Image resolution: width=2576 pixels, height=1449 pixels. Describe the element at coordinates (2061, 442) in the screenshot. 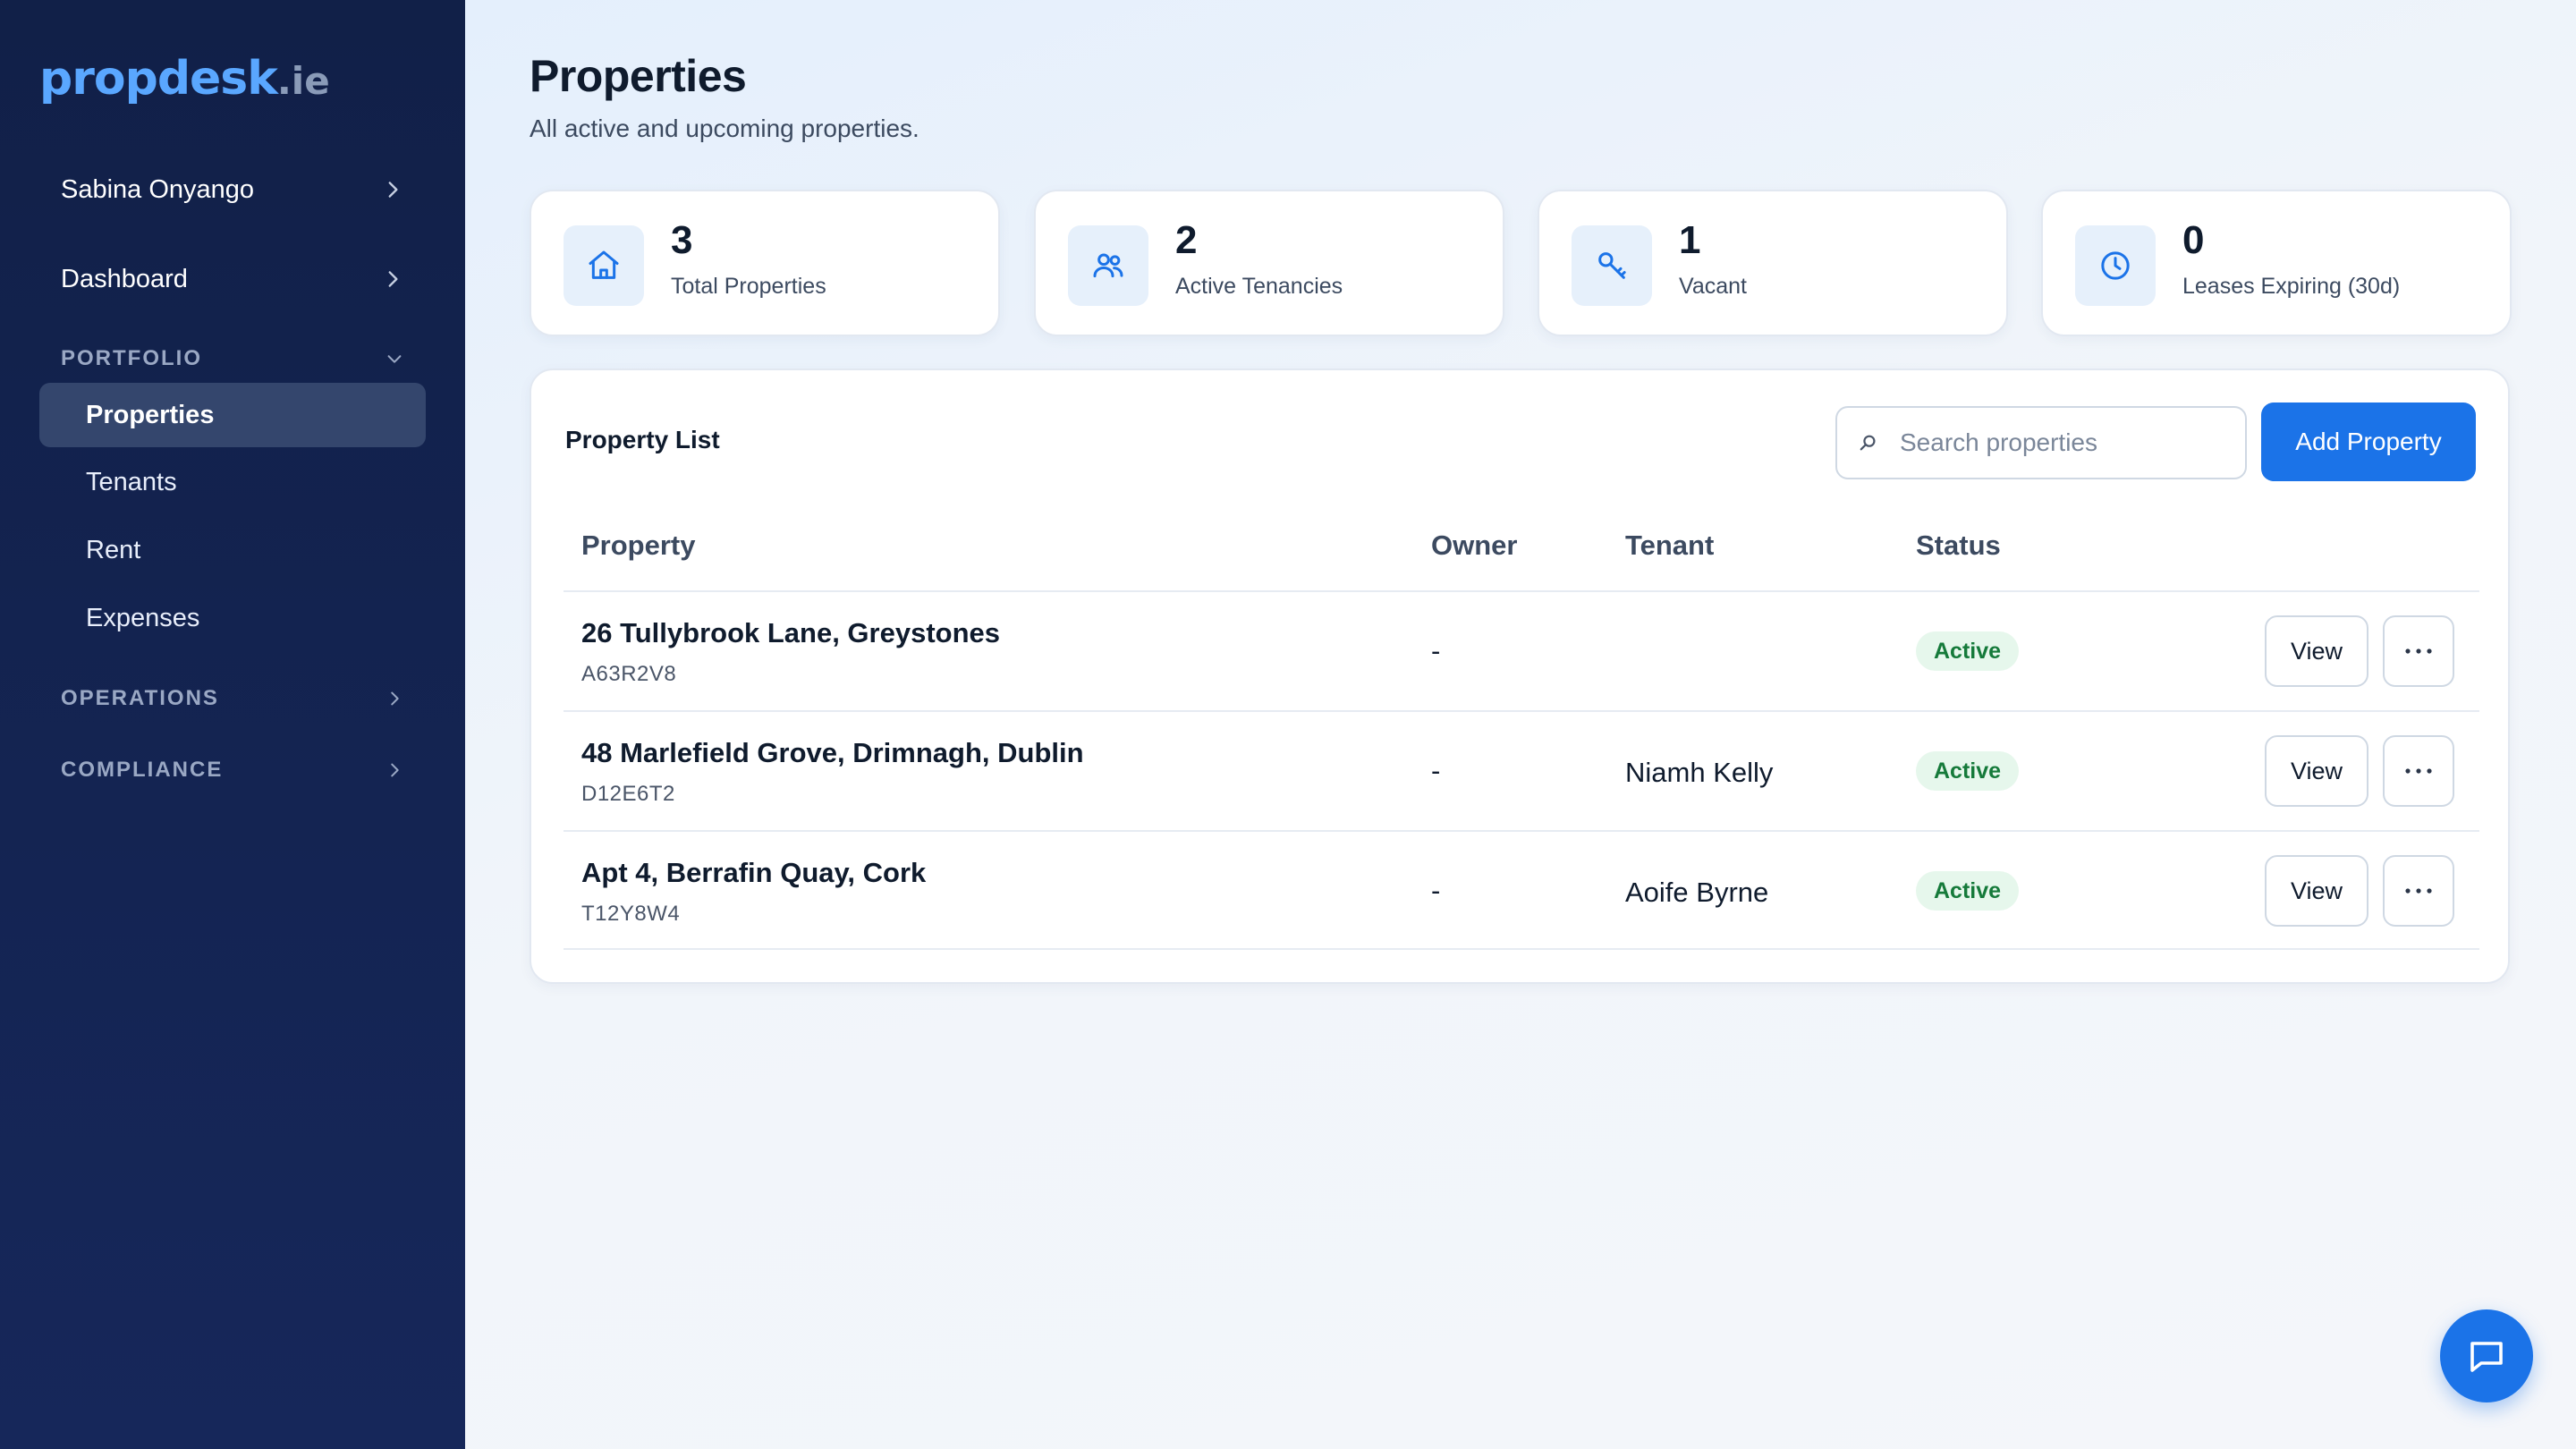

I see `search-input` at that location.